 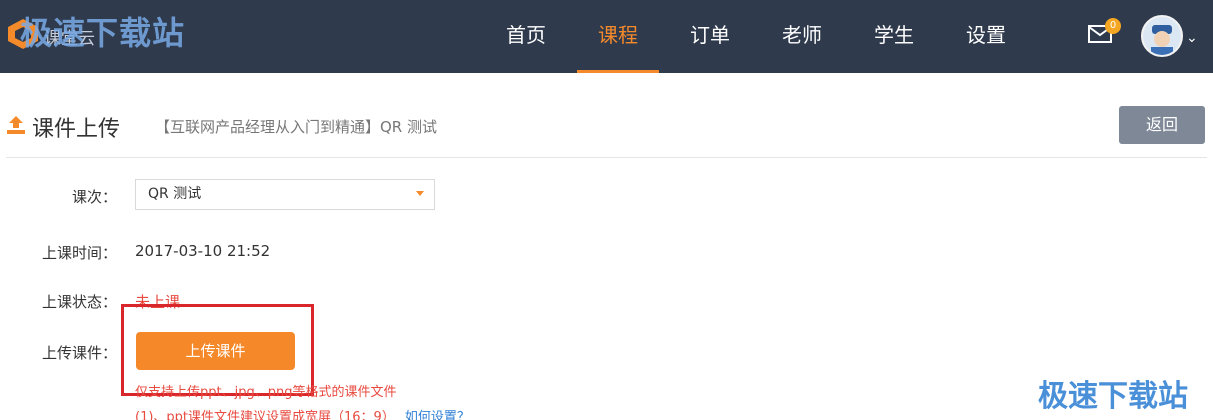 I want to click on status-label: 上课状态：, so click(x=79, y=302).